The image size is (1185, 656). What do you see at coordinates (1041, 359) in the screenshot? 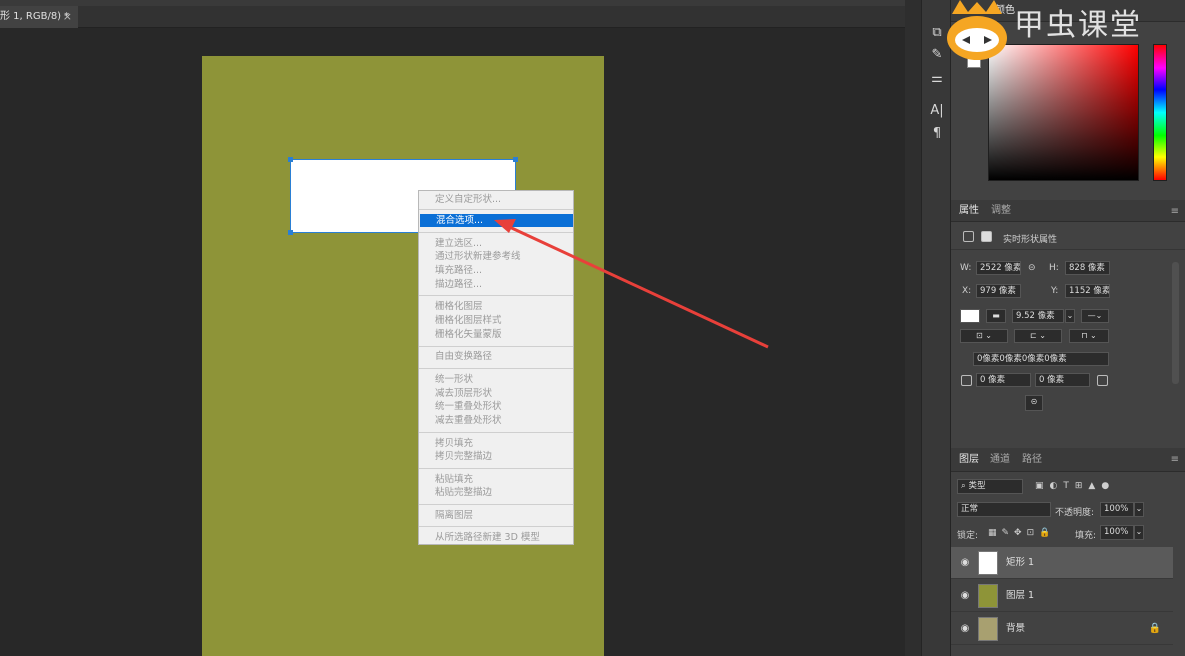
I see `corner-radii-field: 0像素0像素0像素0像素` at bounding box center [1041, 359].